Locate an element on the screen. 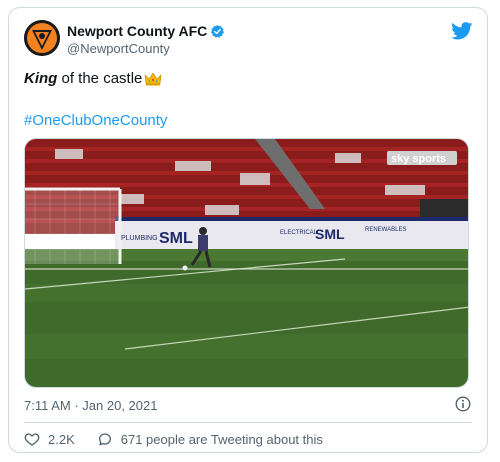 This screenshot has height=462, width=500. tweet-text-bold: King is located at coordinates (41, 78).